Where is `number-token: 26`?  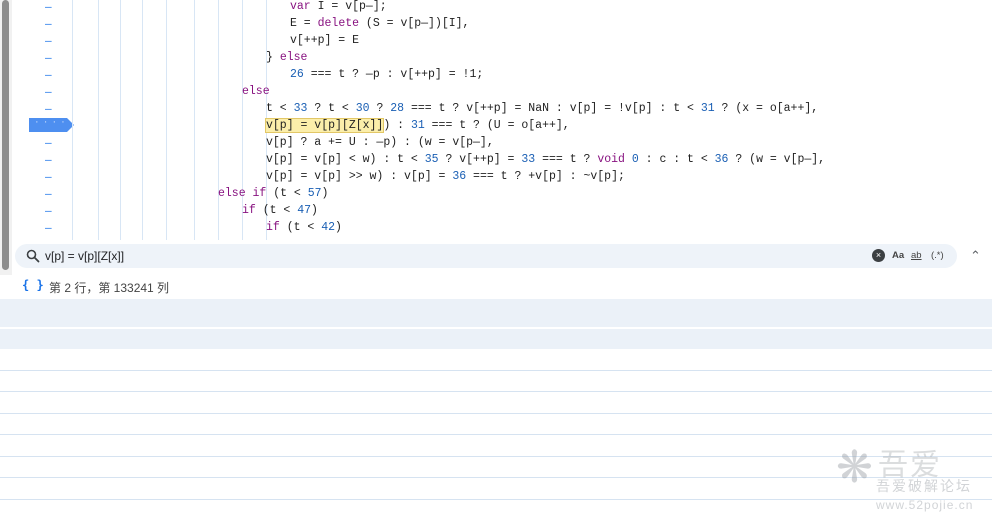 number-token: 26 is located at coordinates (297, 74).